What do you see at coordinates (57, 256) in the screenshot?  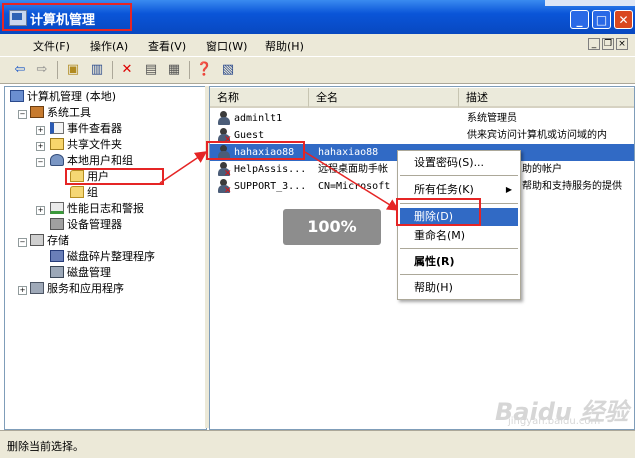 I see `defrag-icon` at bounding box center [57, 256].